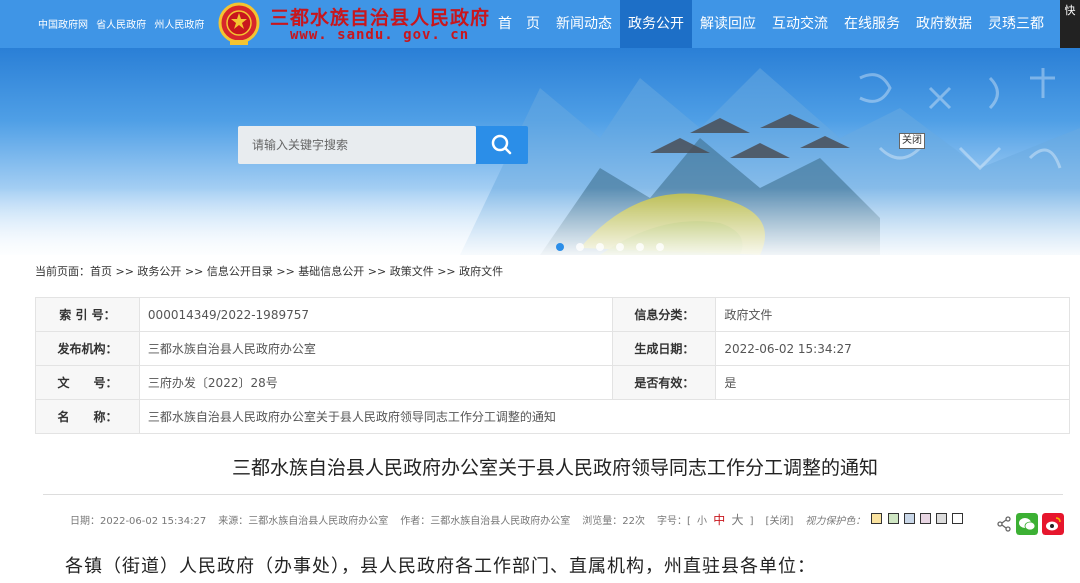 The image size is (1080, 583). What do you see at coordinates (719, 520) in the screenshot?
I see `font-size-medium: 中` at bounding box center [719, 520].